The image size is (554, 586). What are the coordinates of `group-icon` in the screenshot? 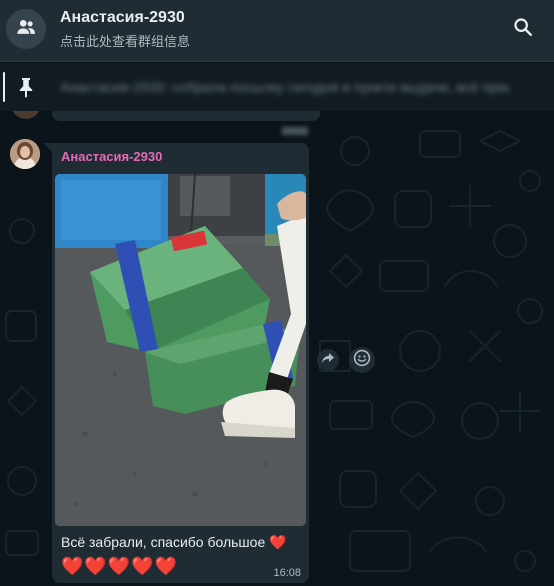 It's located at (26, 29).